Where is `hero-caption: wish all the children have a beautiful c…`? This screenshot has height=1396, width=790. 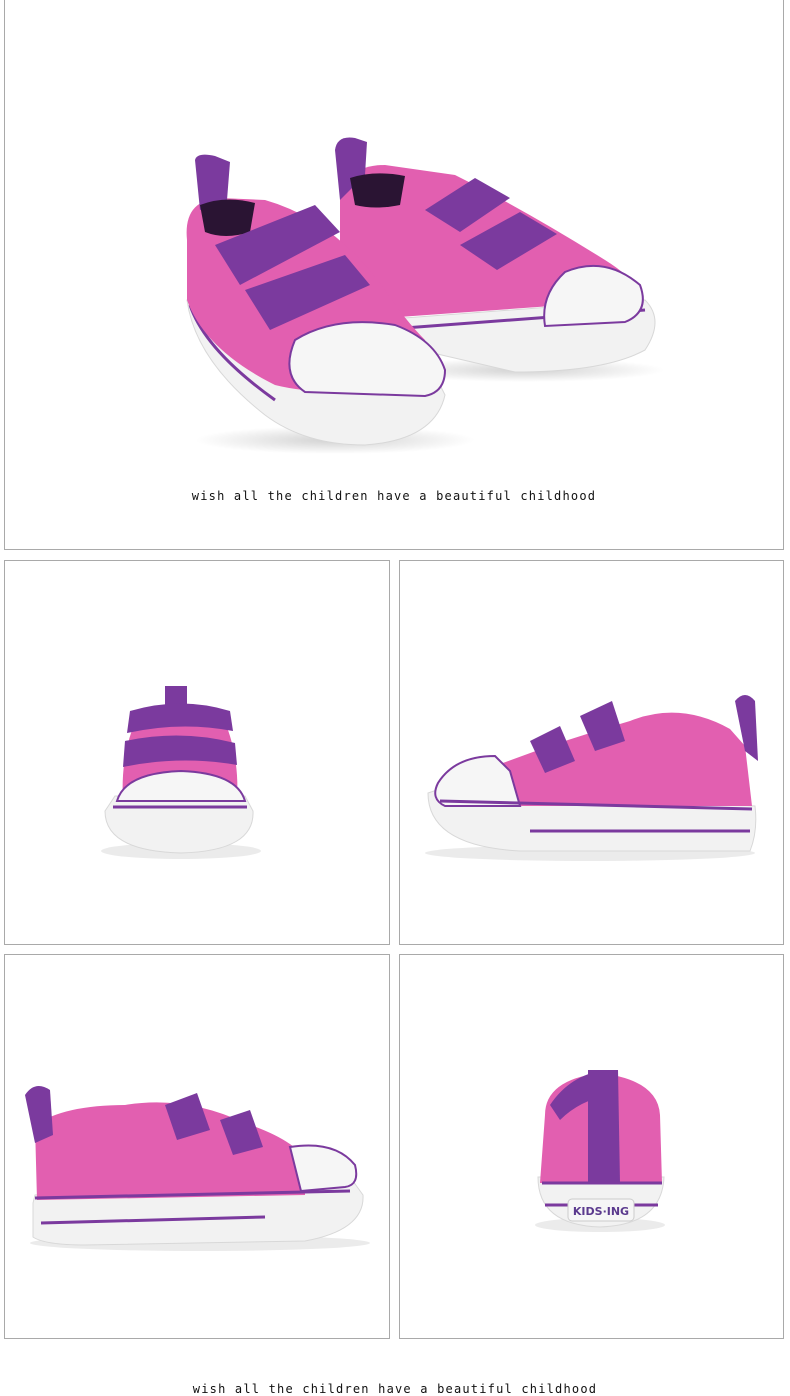
hero-caption: wish all the children have a beautiful c… is located at coordinates (394, 496).